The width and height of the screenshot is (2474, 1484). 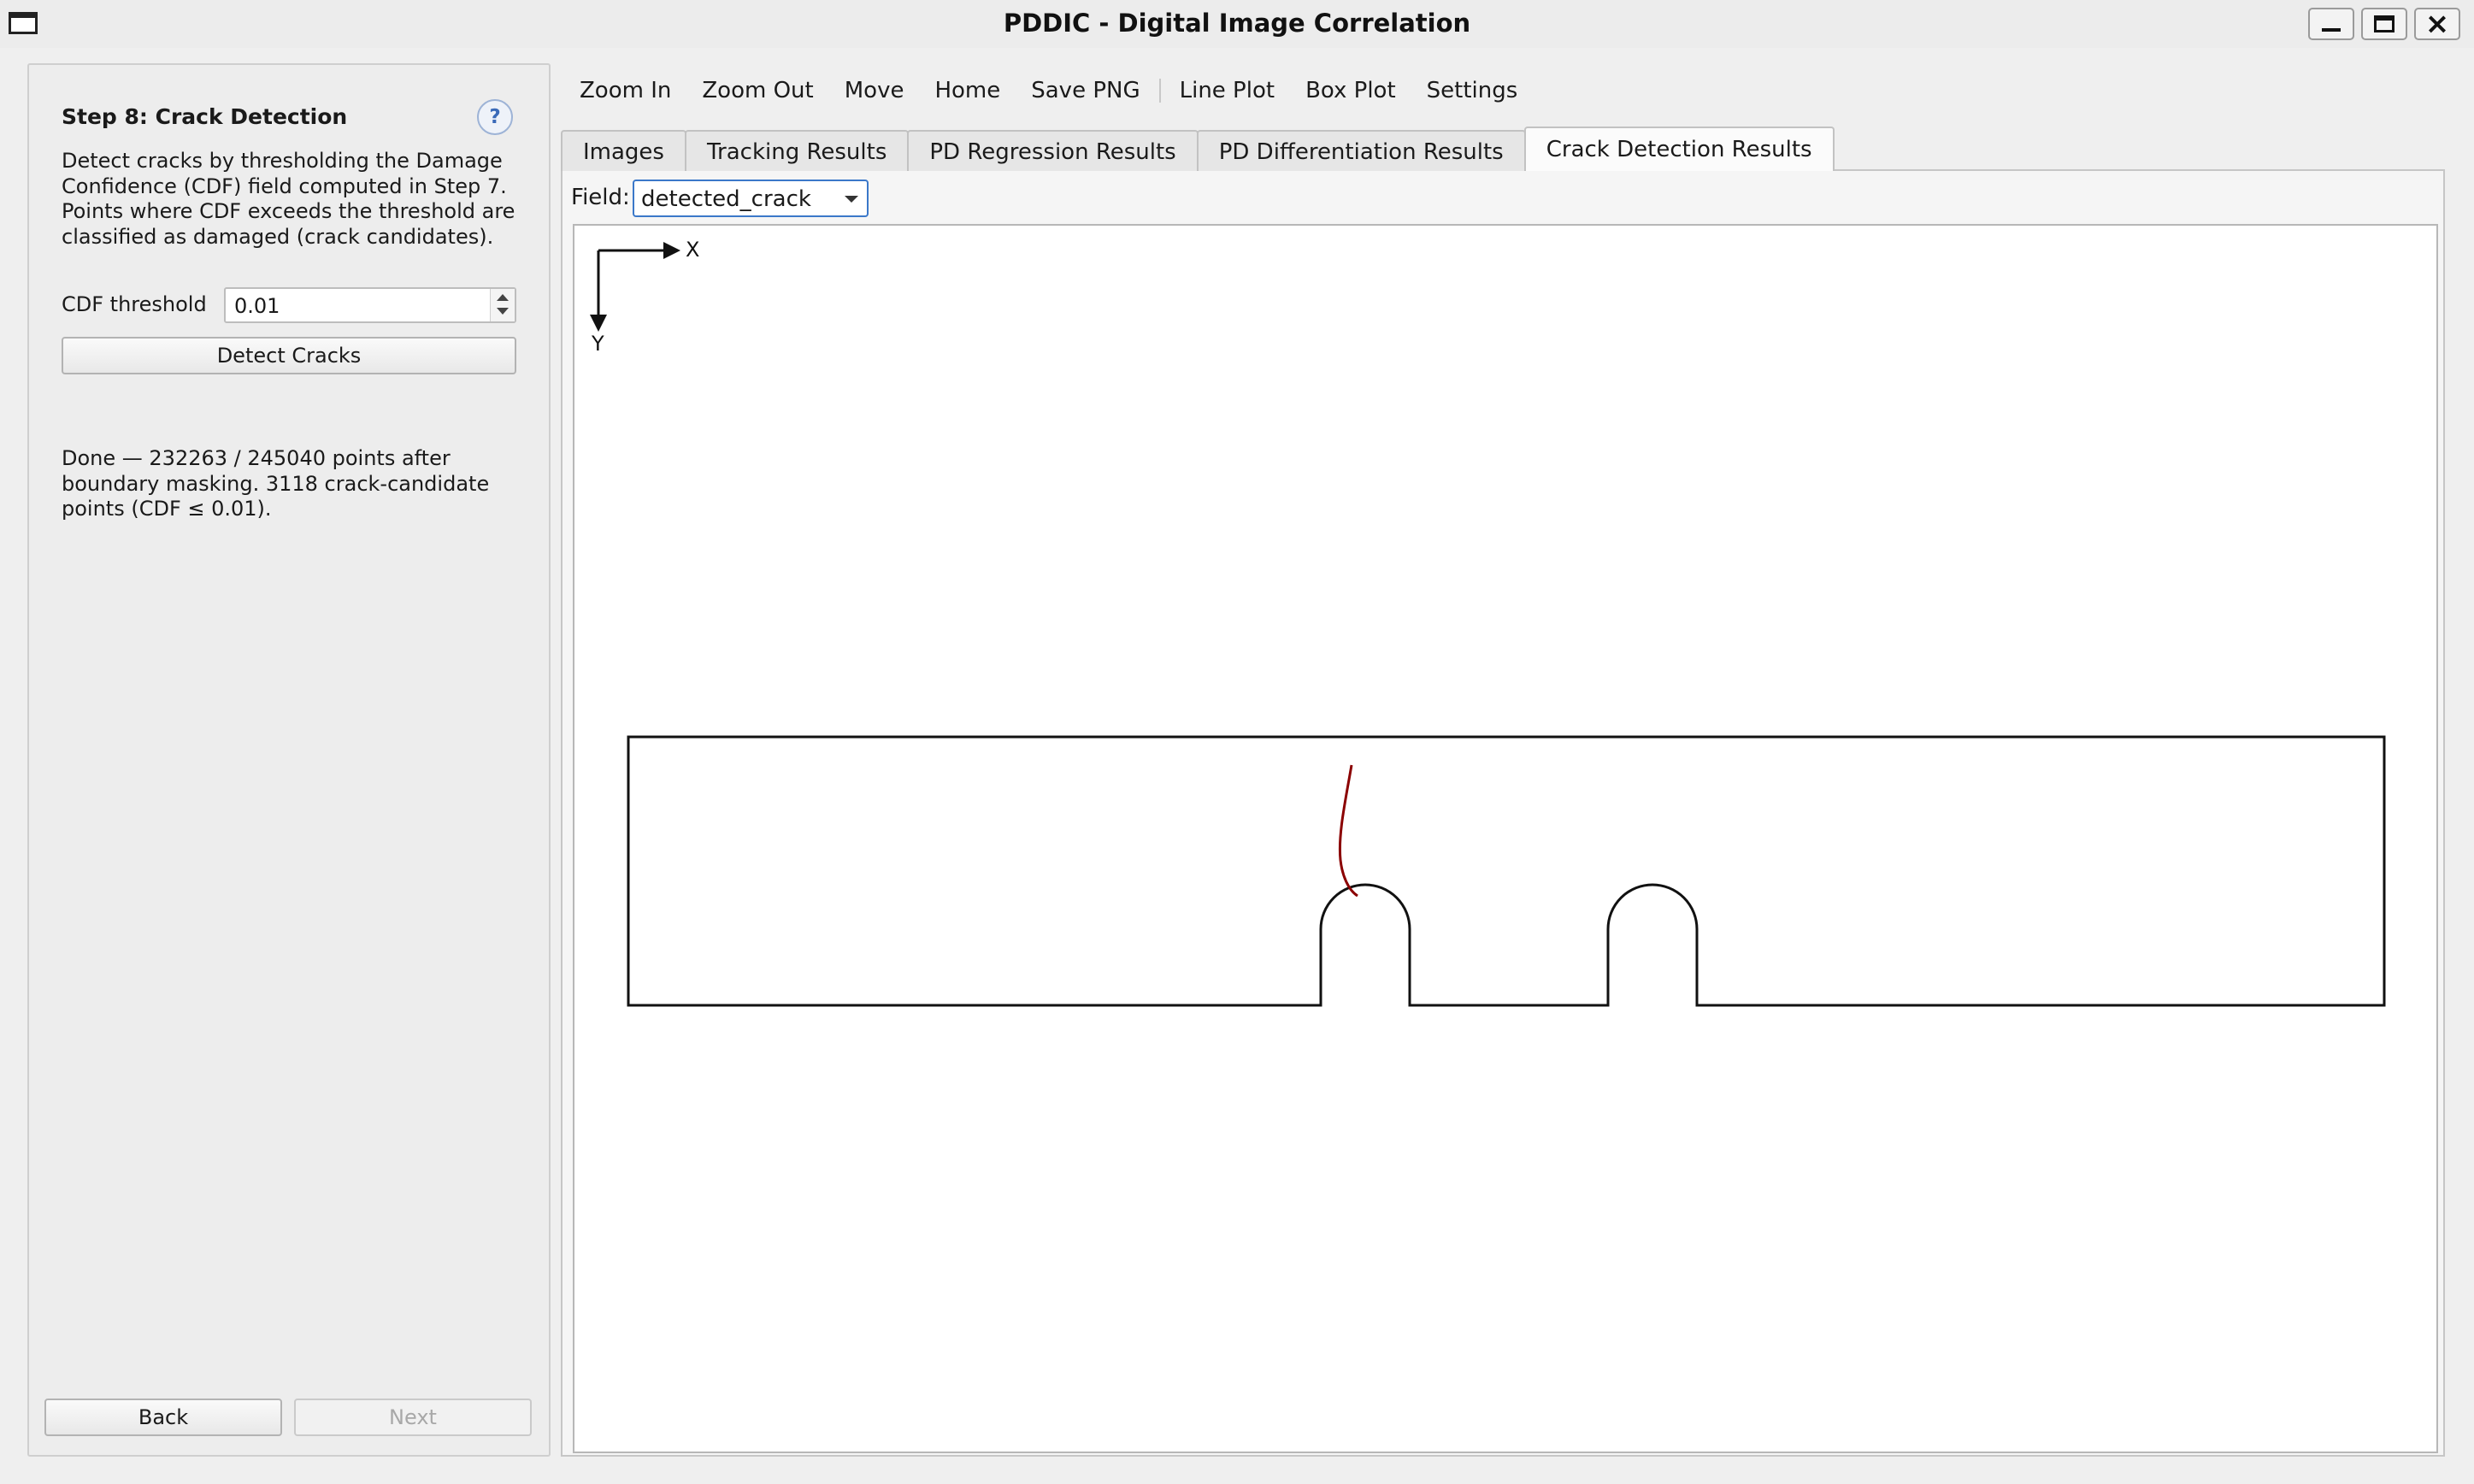 I want to click on cdf-threshold-label: CDF threshold, so click(x=134, y=304).